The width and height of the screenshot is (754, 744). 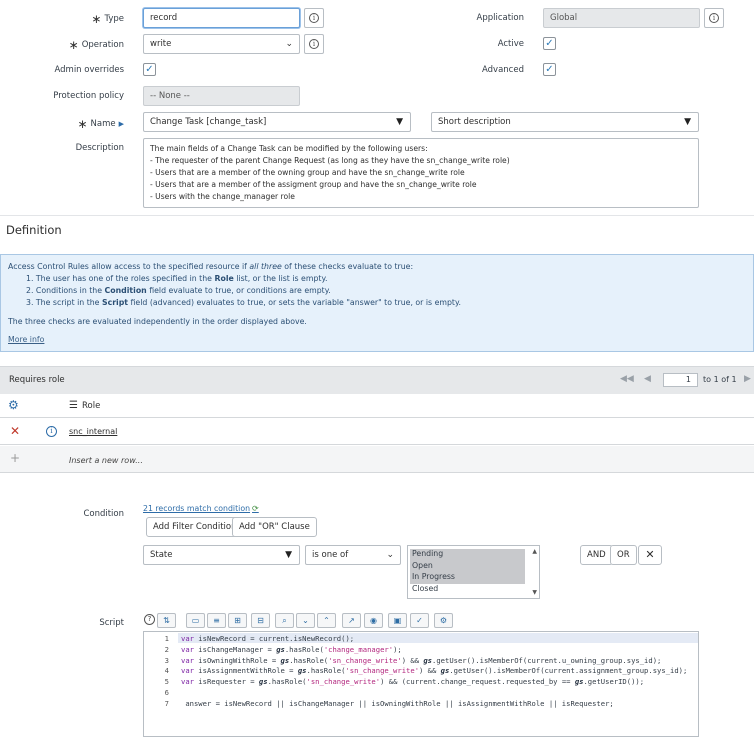 I want to click on replace-icon: ⊟, so click(x=260, y=620).